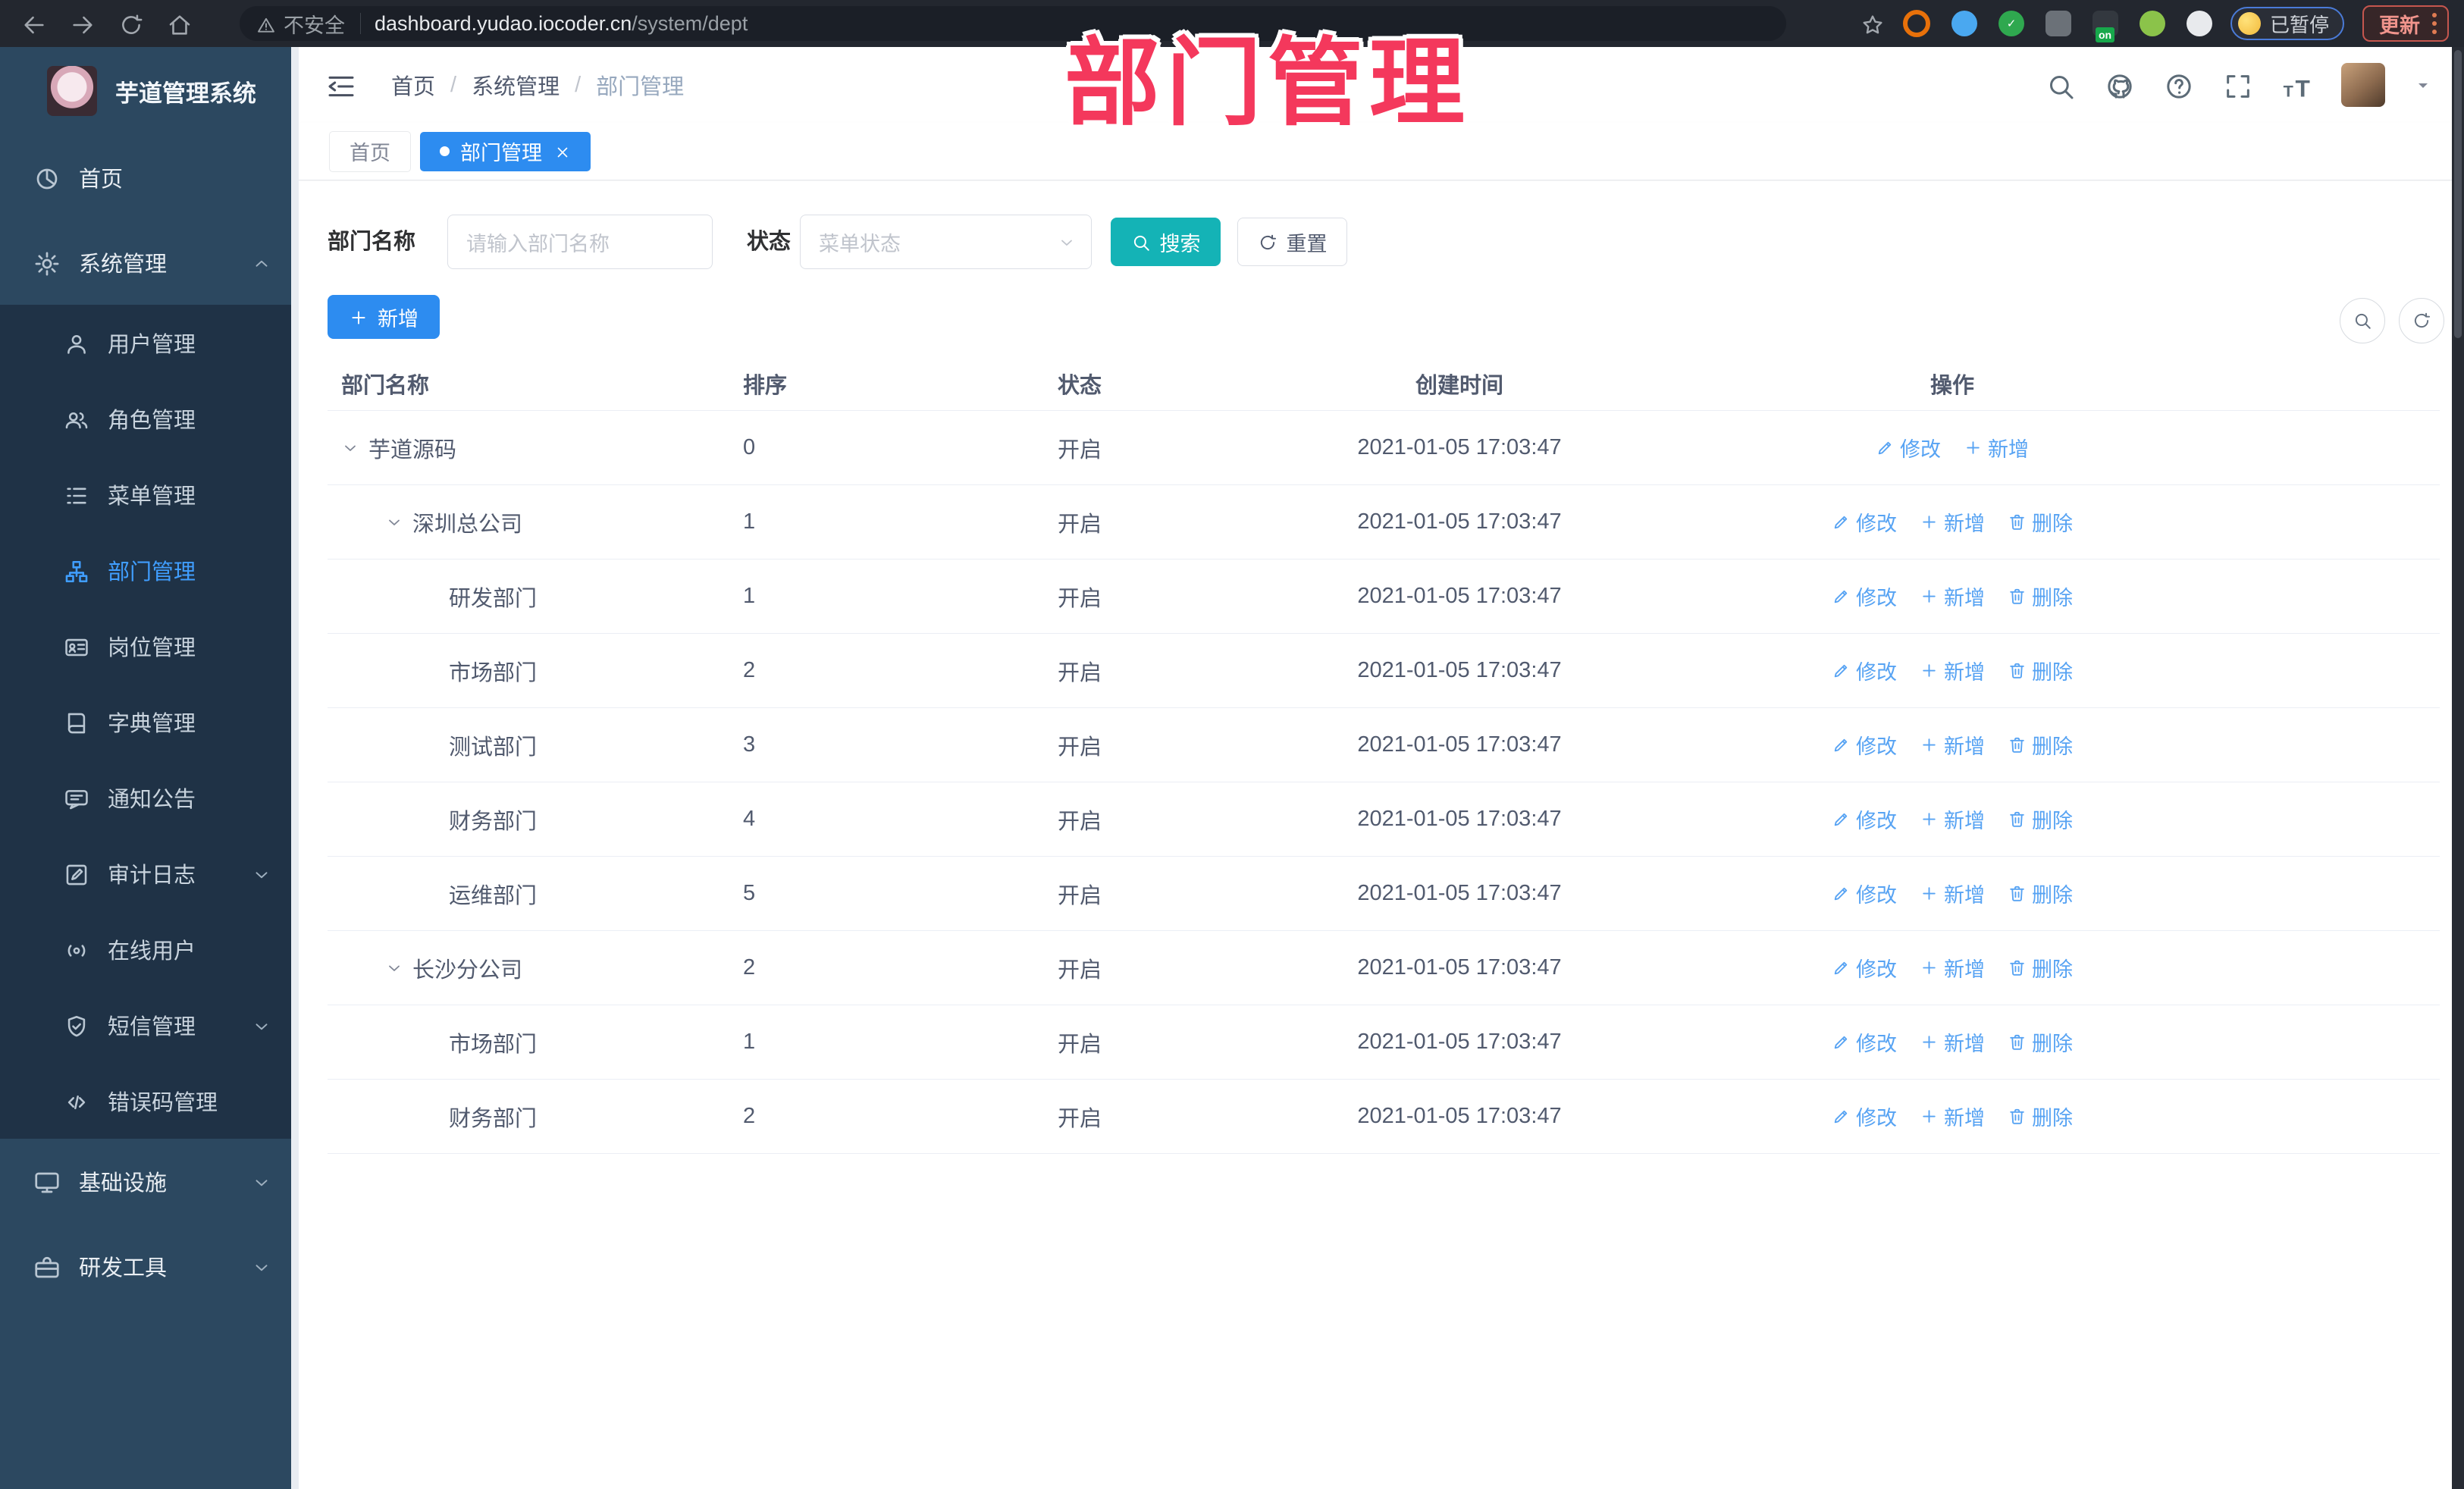 Image resolution: width=2464 pixels, height=1489 pixels. I want to click on home-icon, so click(180, 25).